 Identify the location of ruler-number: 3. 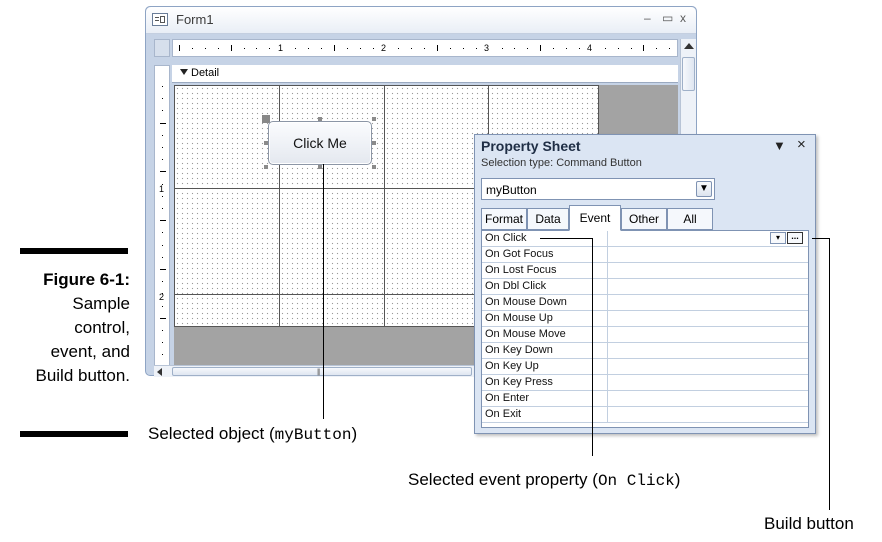
(487, 48).